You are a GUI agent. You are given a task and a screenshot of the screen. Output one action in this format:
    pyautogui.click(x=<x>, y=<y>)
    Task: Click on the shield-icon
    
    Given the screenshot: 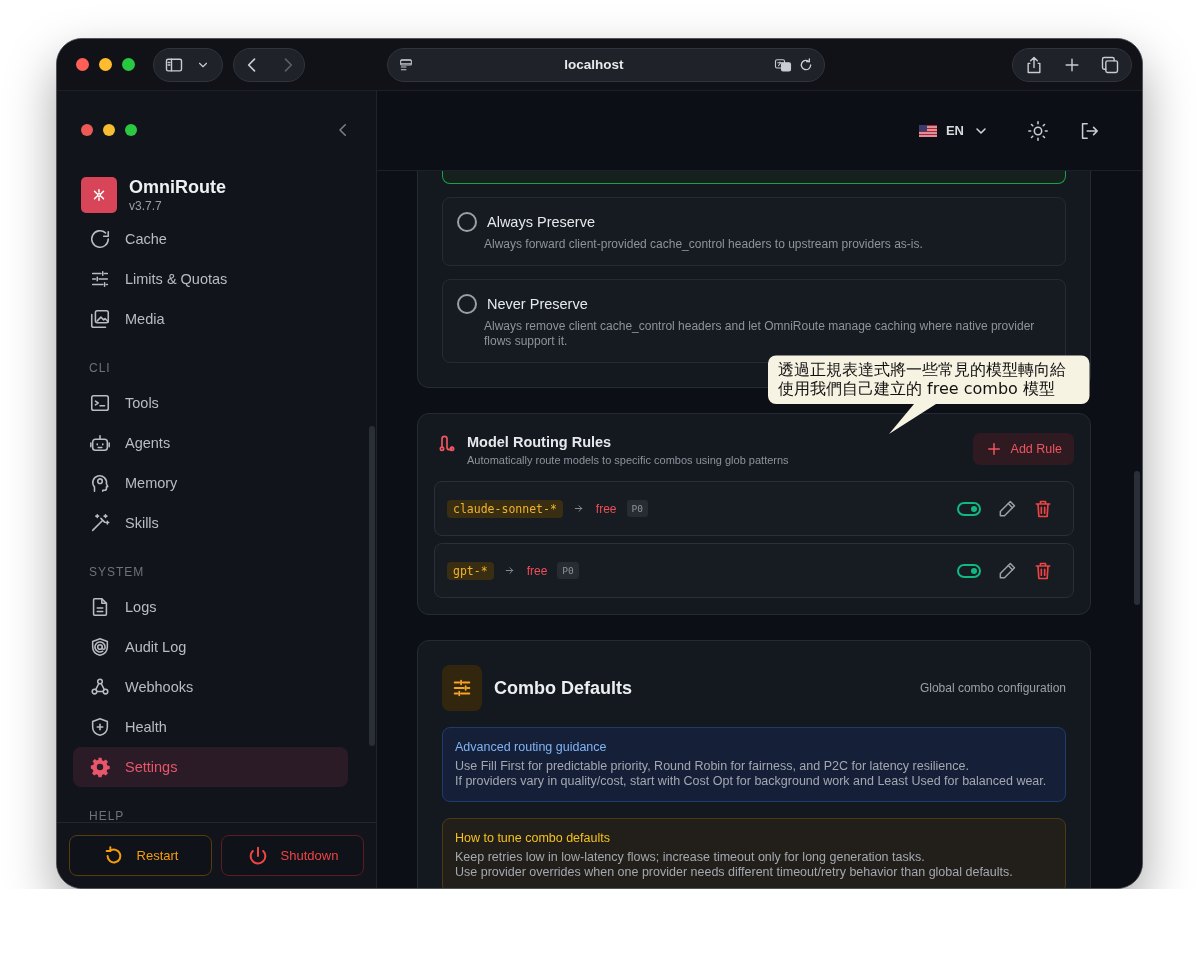 What is the action you would take?
    pyautogui.click(x=100, y=647)
    